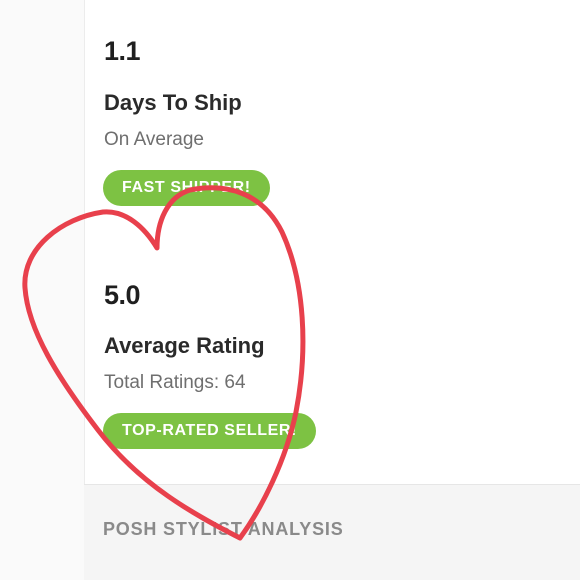 This screenshot has width=580, height=580. I want to click on average-rating-title: Average Rating, so click(184, 345).